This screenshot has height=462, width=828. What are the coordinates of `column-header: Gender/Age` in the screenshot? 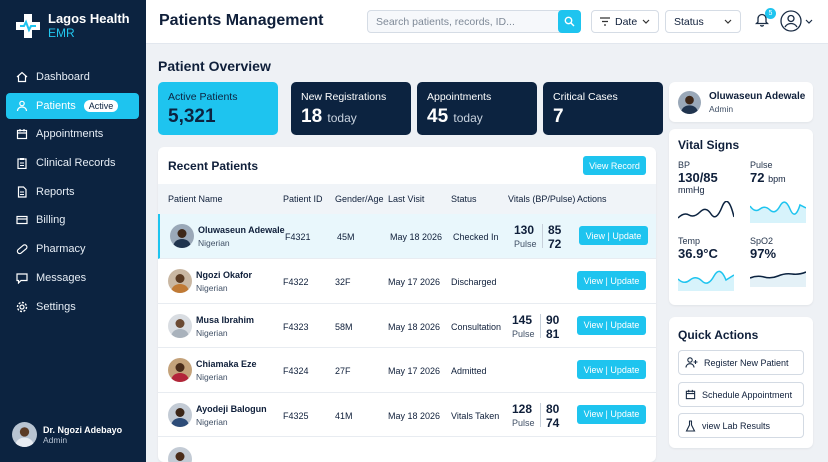 It's located at (359, 199).